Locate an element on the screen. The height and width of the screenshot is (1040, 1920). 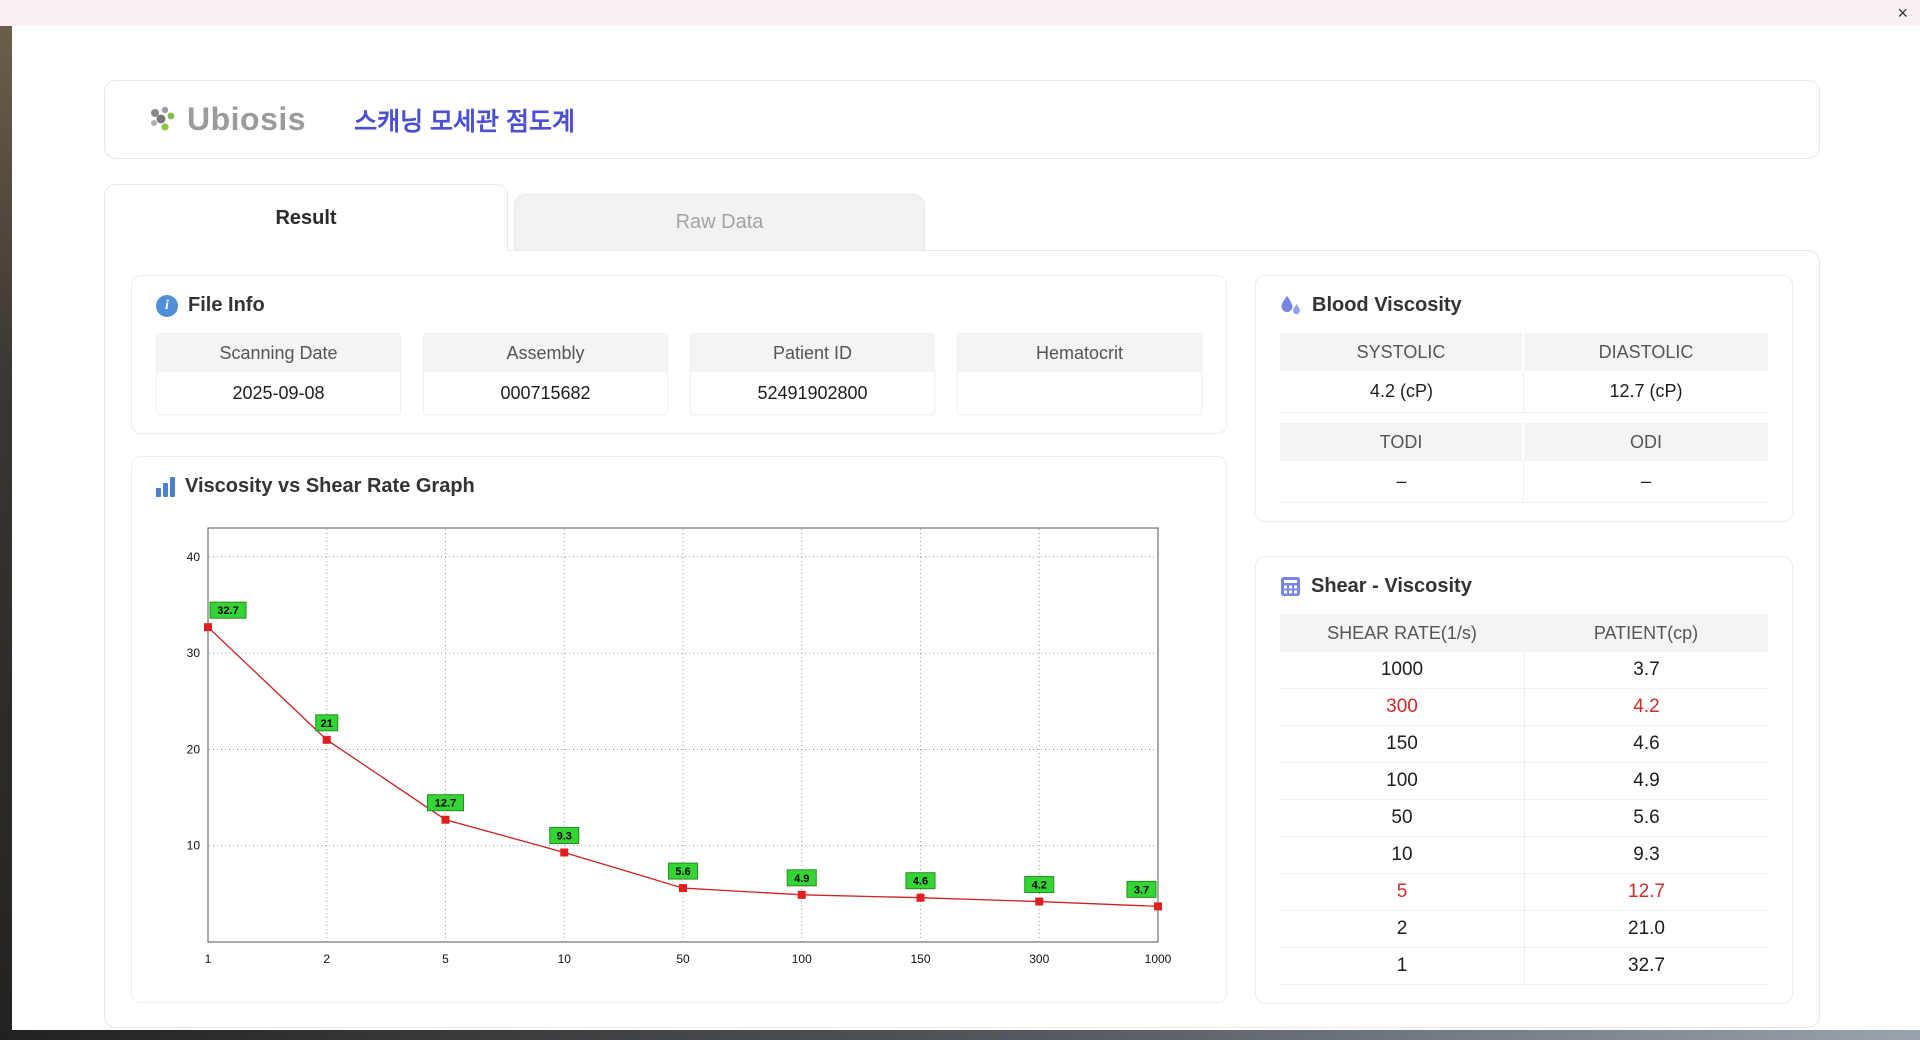
tab-bar: Result Raw Data is located at coordinates (962, 217).